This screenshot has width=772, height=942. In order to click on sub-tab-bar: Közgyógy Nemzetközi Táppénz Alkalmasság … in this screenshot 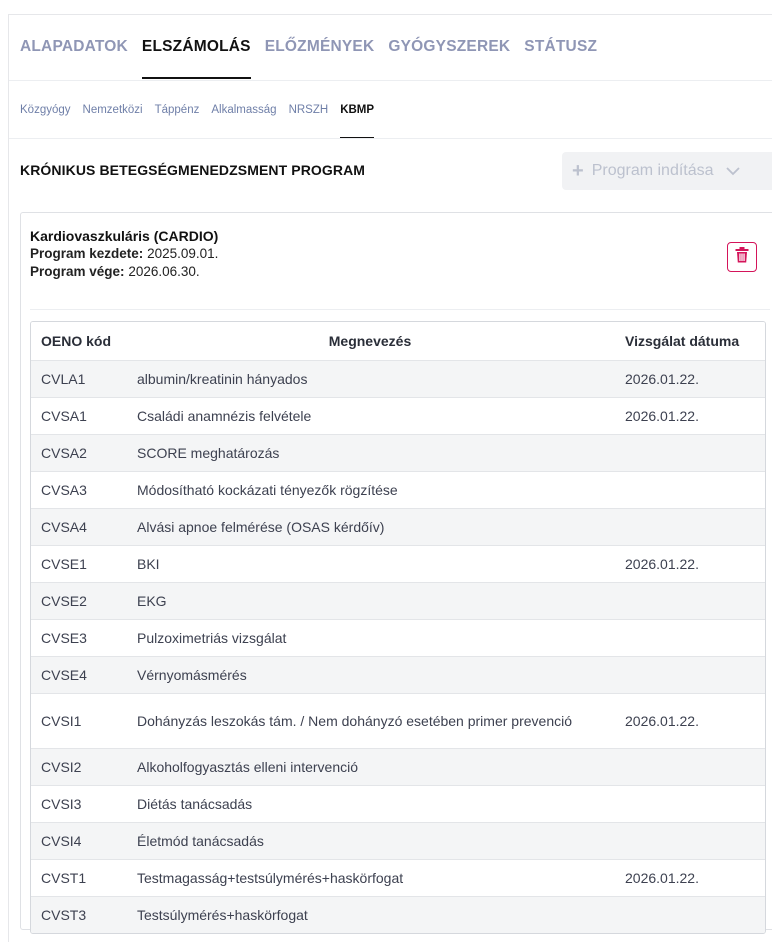, I will do `click(197, 121)`.